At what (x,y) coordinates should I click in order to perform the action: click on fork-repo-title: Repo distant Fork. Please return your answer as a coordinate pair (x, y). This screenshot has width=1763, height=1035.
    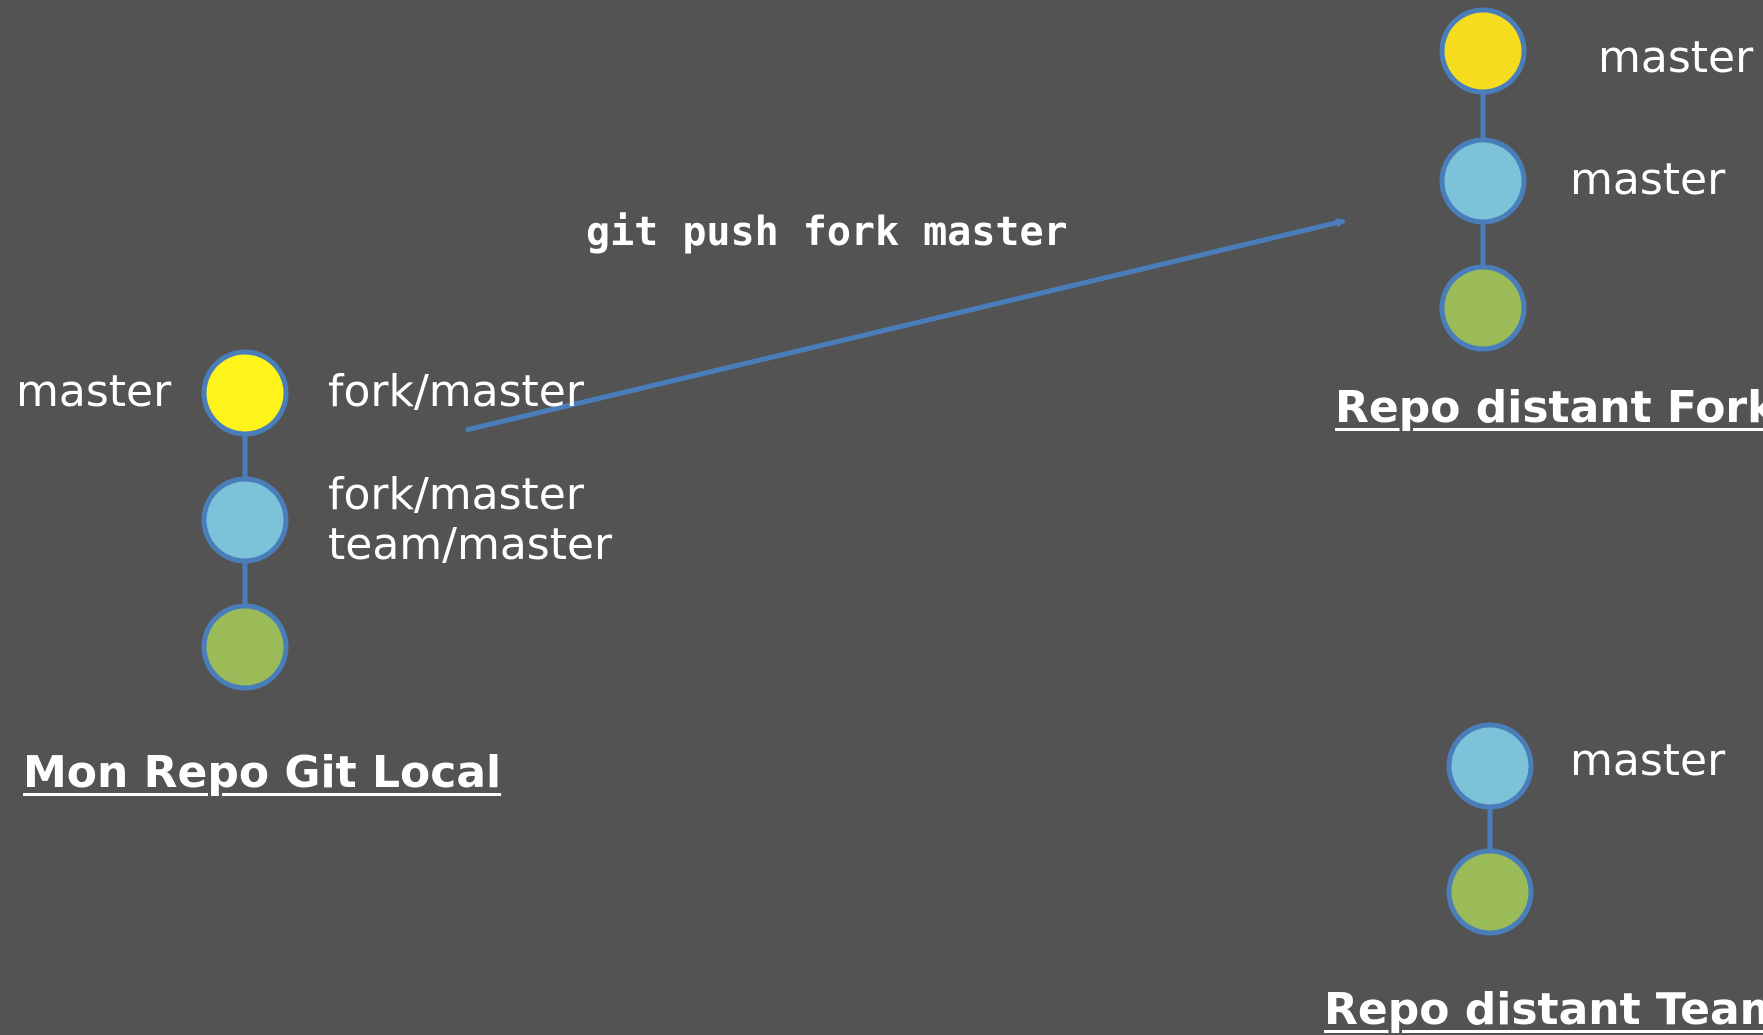
    Looking at the image, I should click on (1549, 407).